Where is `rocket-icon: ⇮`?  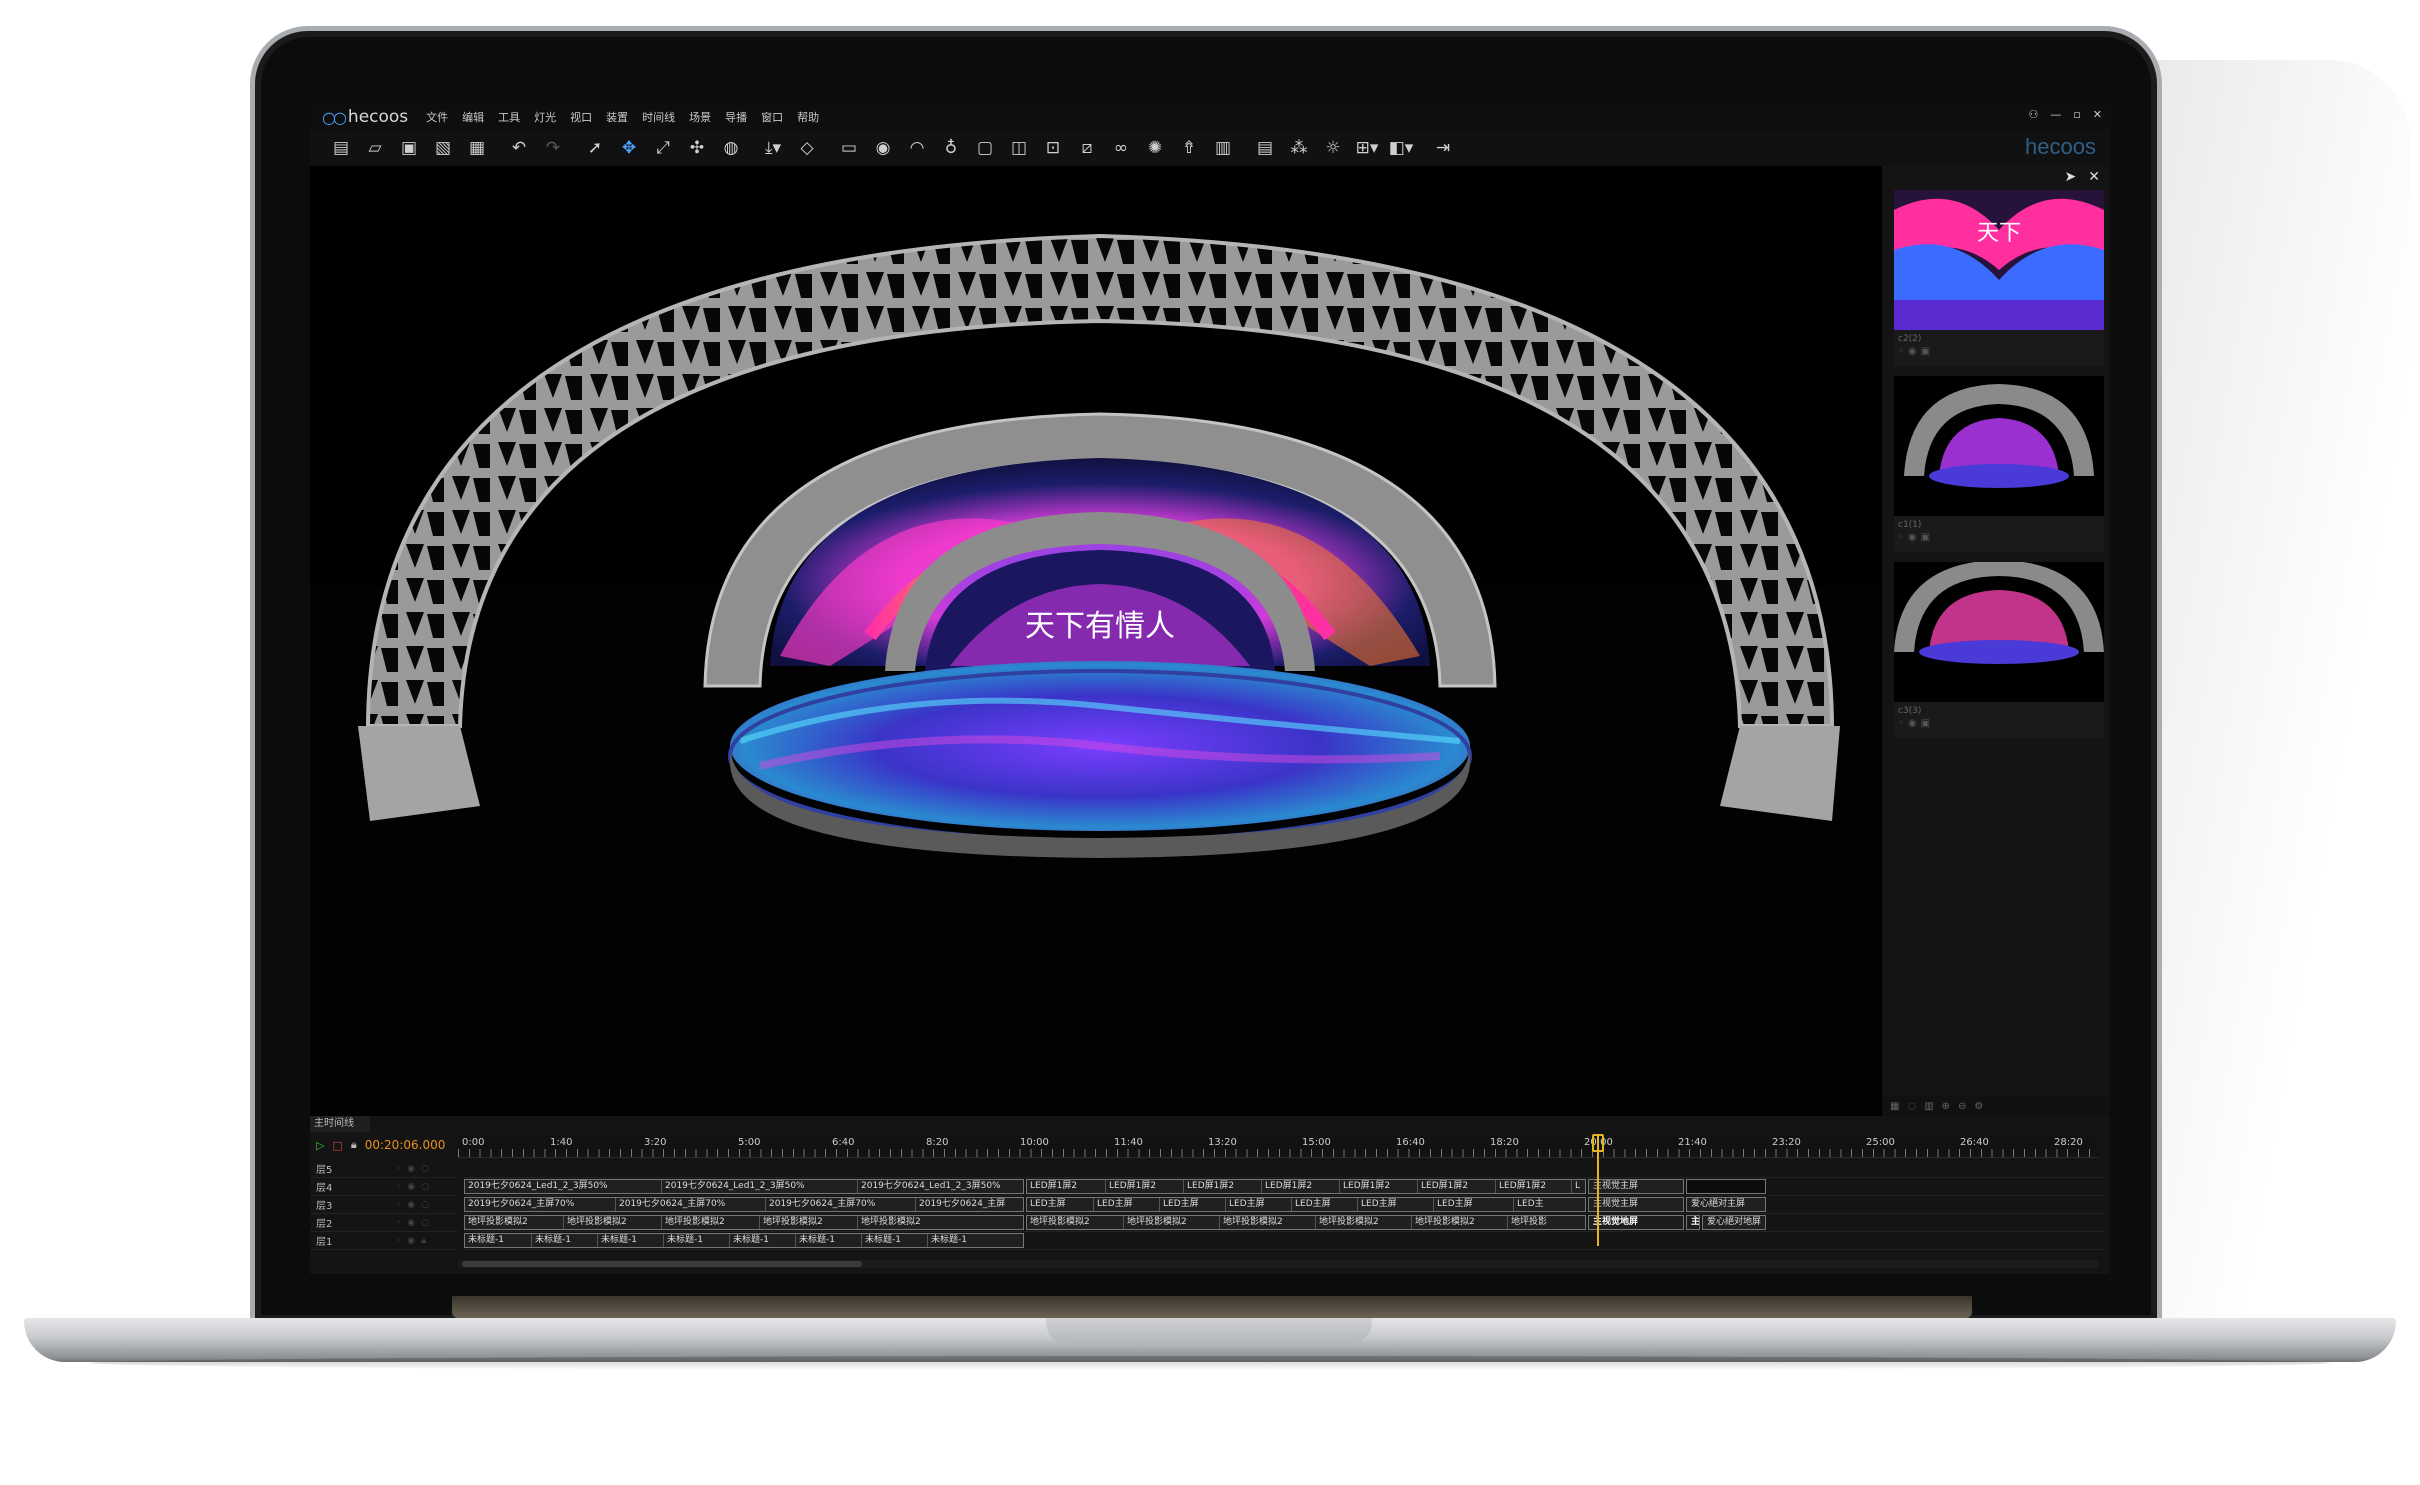 rocket-icon: ⇮ is located at coordinates (1189, 148).